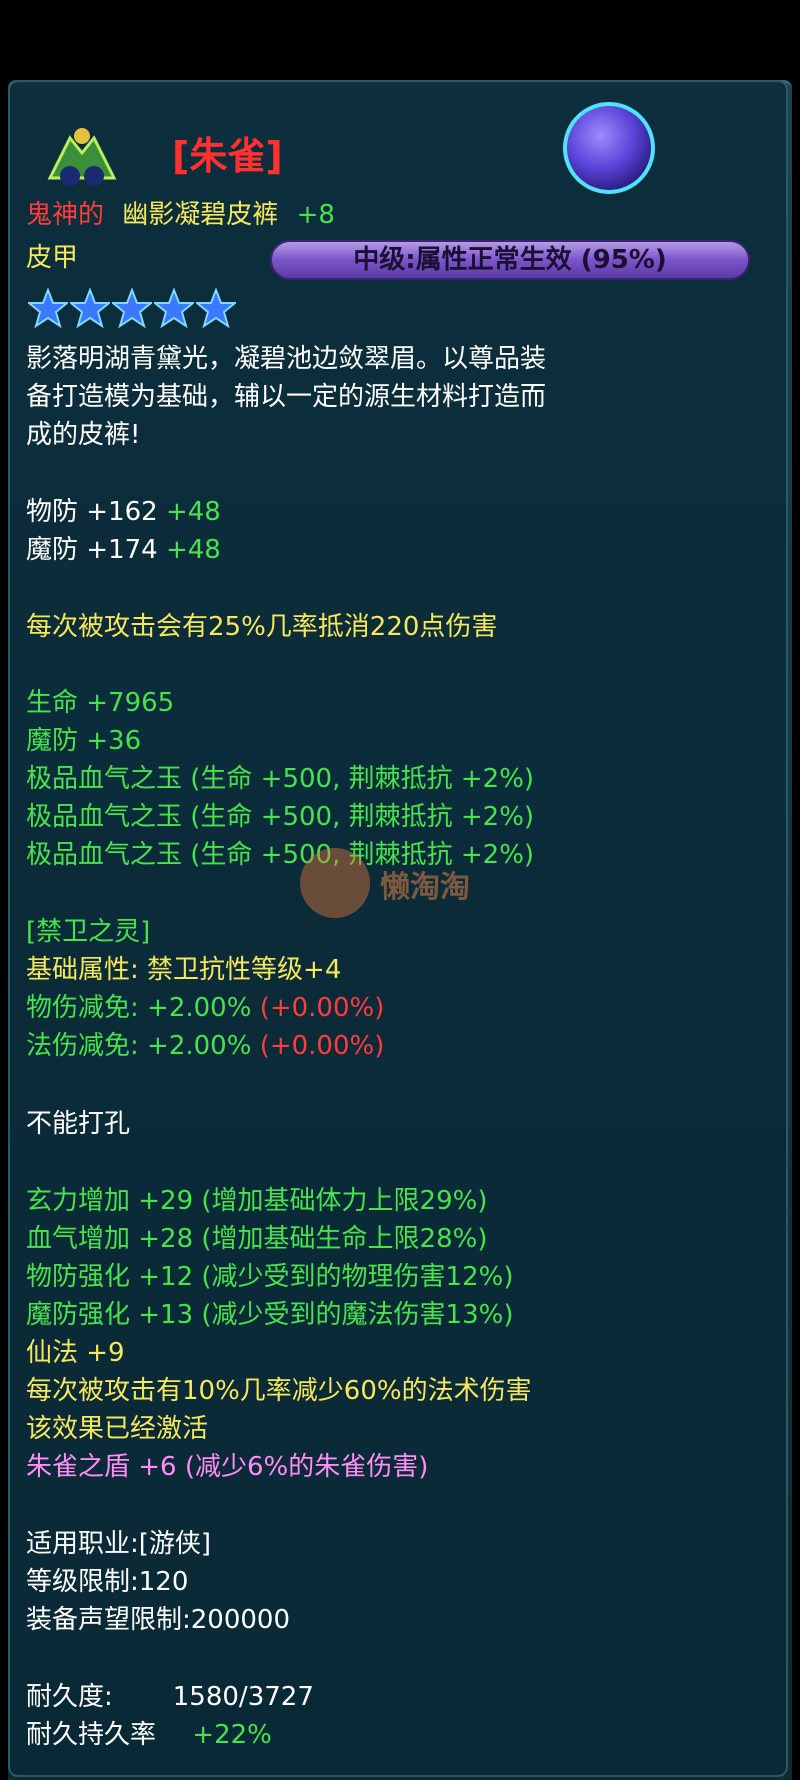 This screenshot has height=1780, width=800. What do you see at coordinates (119, 1544) in the screenshot?
I see `class-requirement: 适用职业:[游侠]` at bounding box center [119, 1544].